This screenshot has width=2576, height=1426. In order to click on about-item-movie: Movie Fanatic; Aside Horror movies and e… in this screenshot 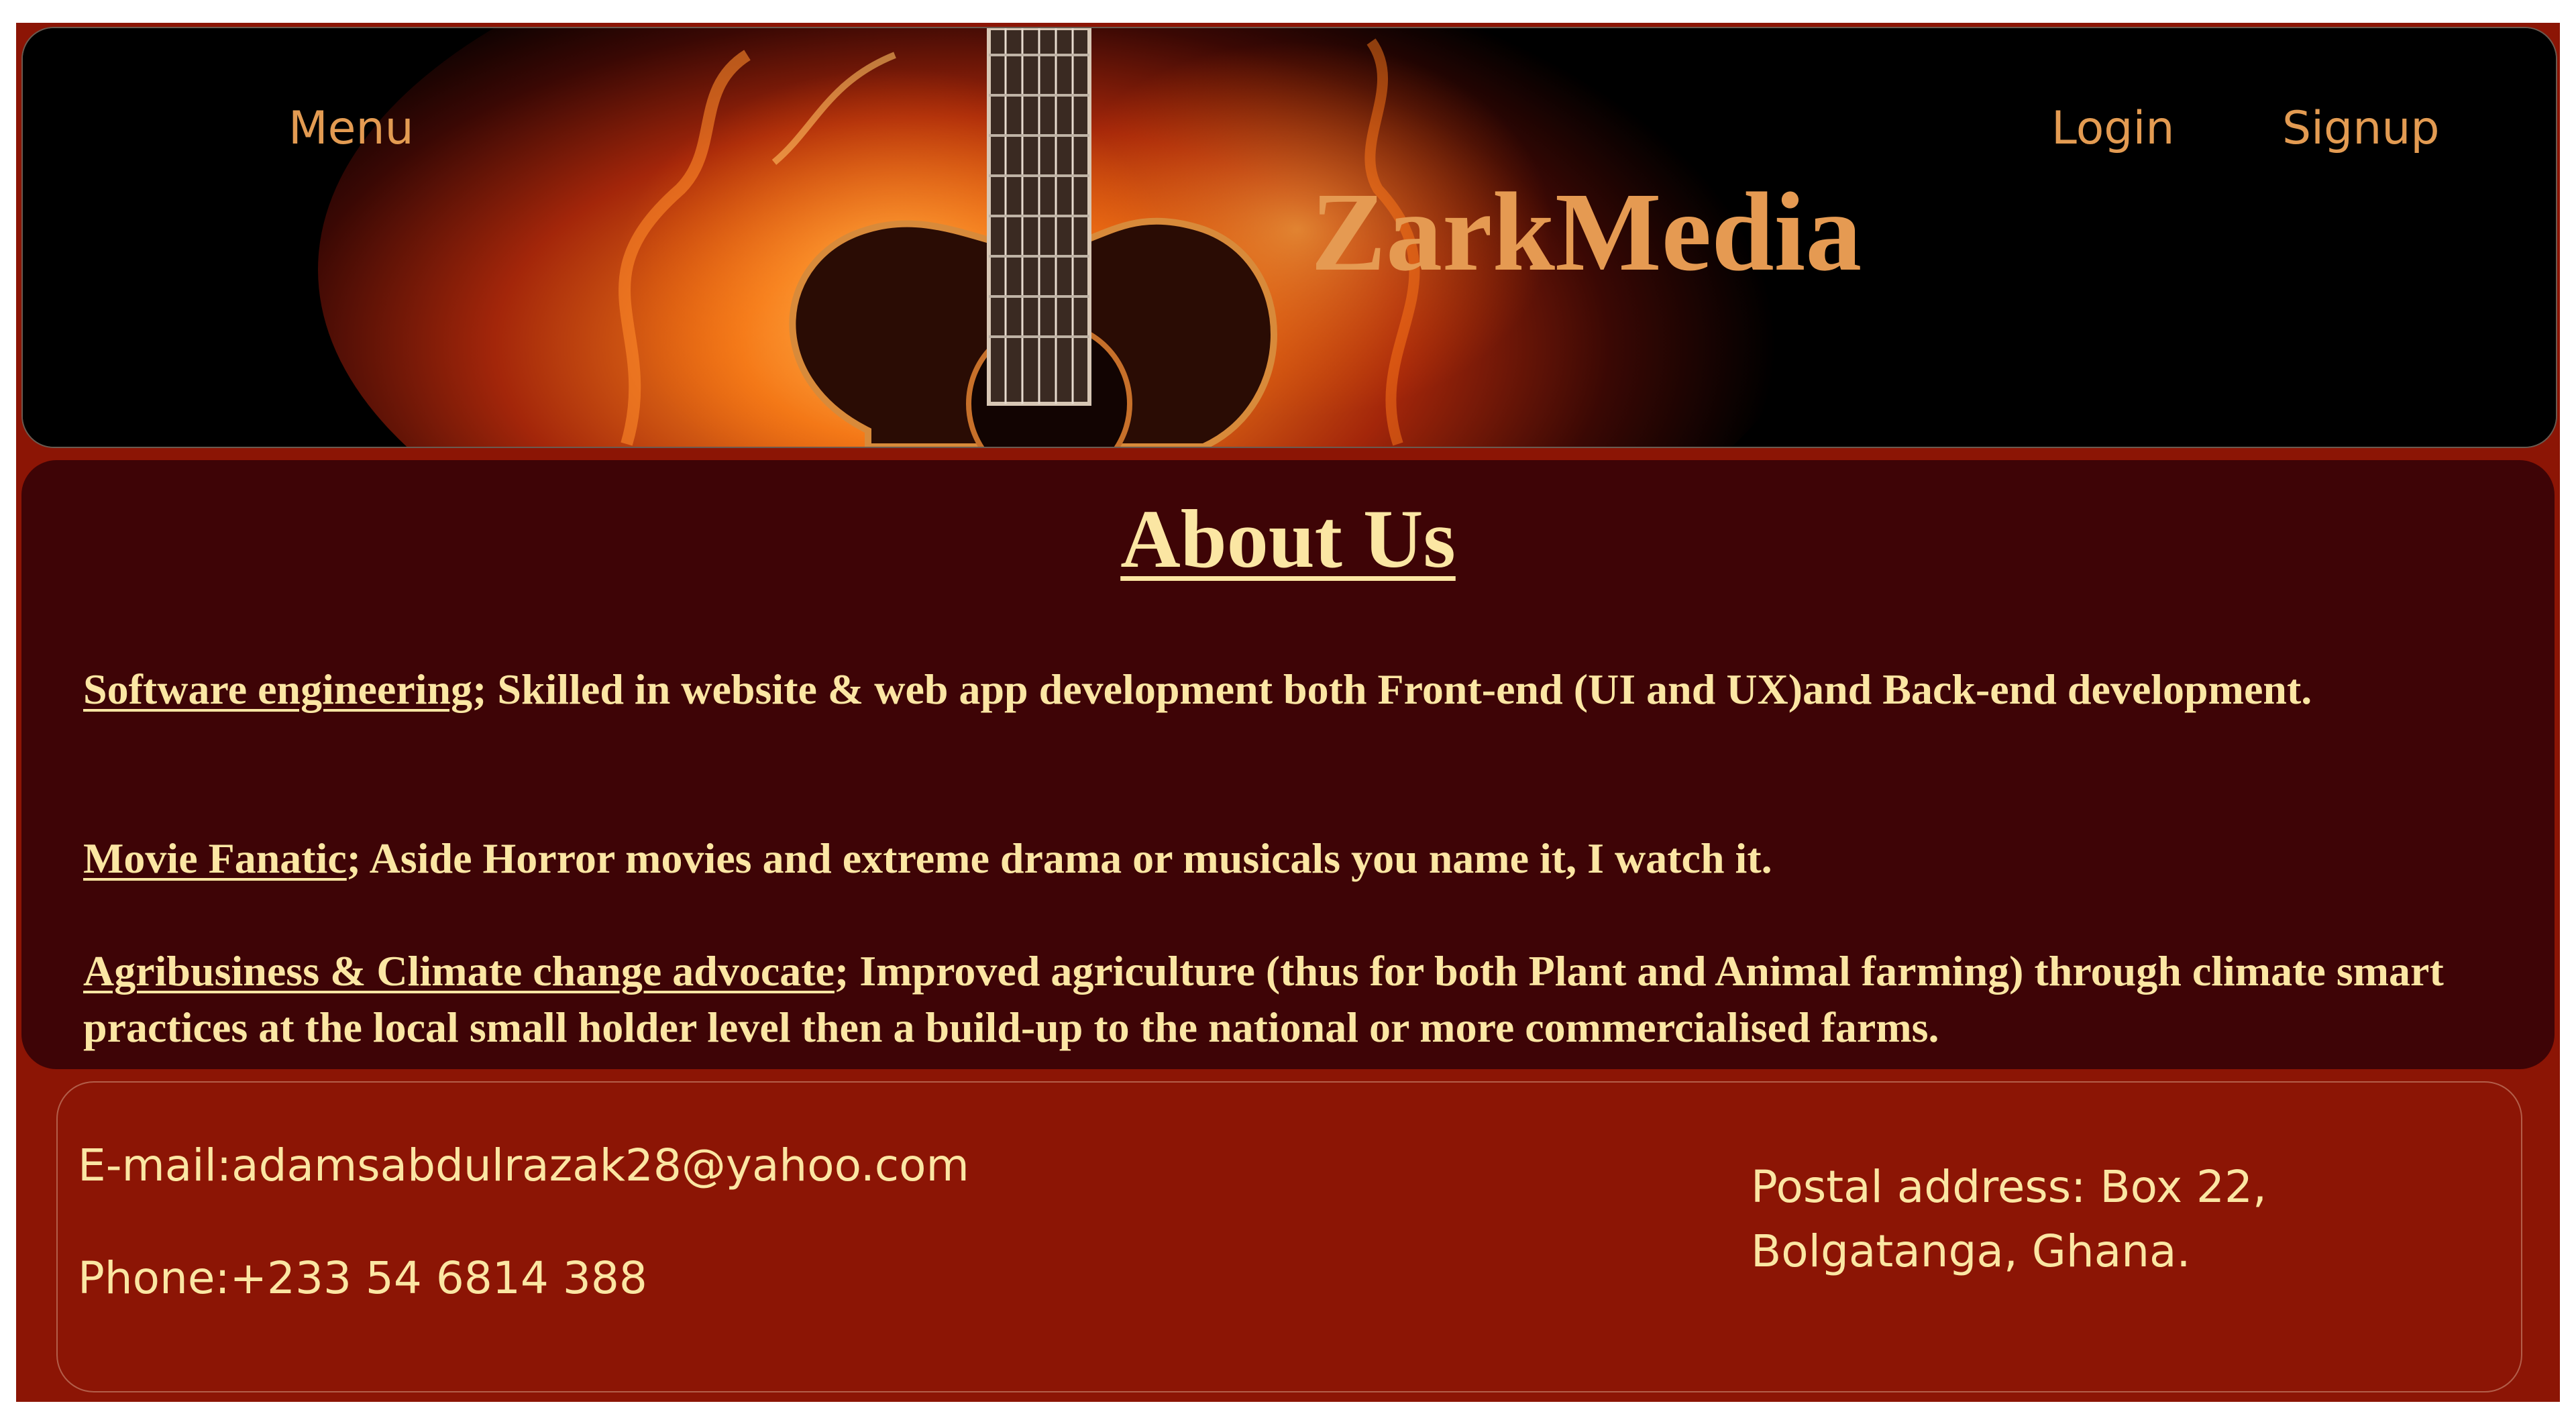, I will do `click(1297, 858)`.